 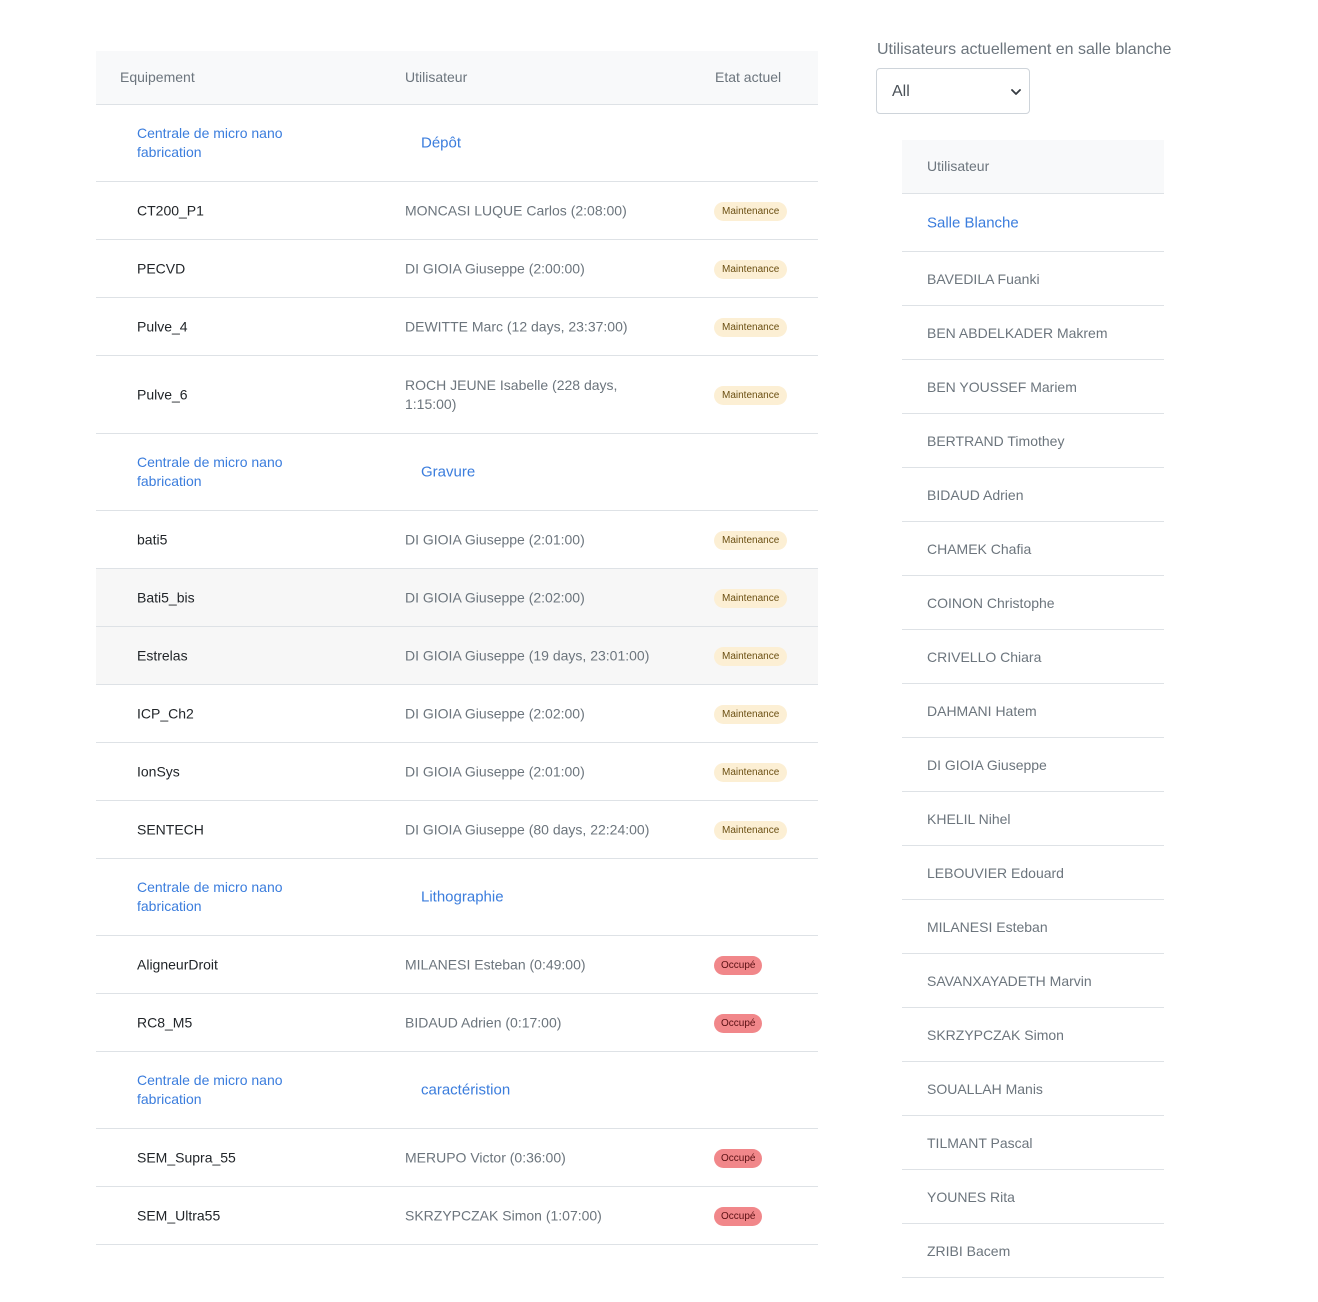 I want to click on equipment-name: IonSys, so click(x=158, y=771).